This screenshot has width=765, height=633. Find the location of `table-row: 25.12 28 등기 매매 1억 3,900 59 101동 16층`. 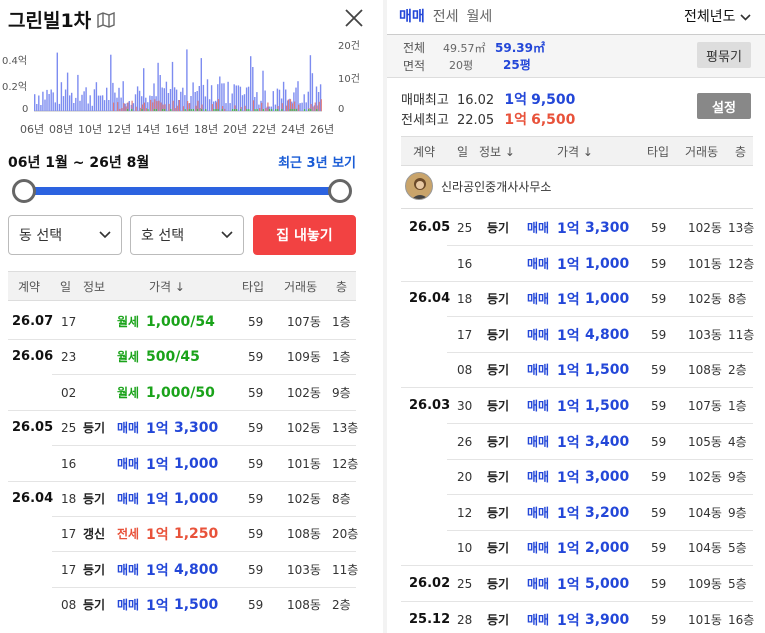

table-row: 25.12 28 등기 매매 1억 3,900 59 101동 16층 is located at coordinates (577, 617).